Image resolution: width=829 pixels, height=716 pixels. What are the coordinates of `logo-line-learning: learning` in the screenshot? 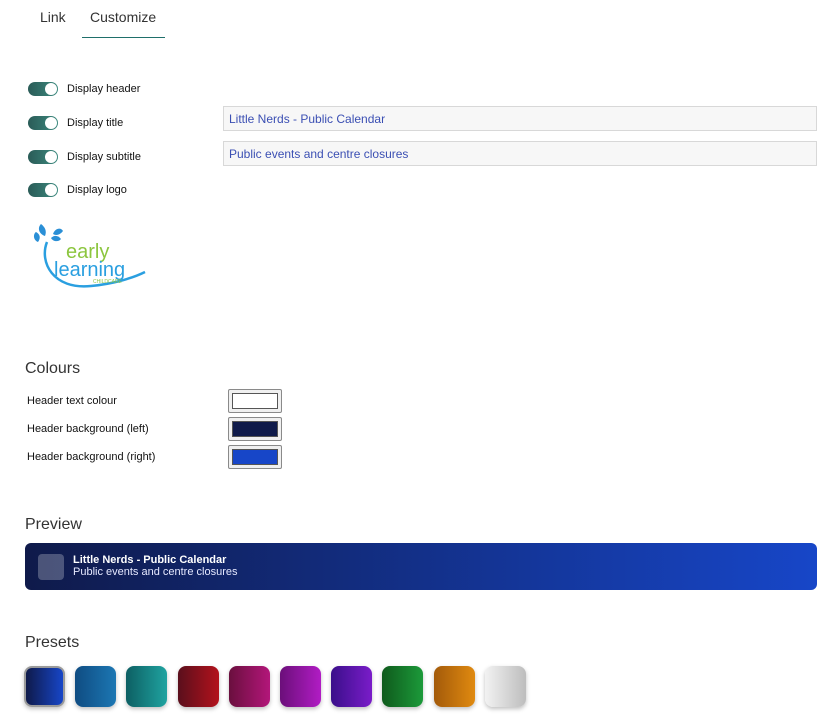 It's located at (89, 270).